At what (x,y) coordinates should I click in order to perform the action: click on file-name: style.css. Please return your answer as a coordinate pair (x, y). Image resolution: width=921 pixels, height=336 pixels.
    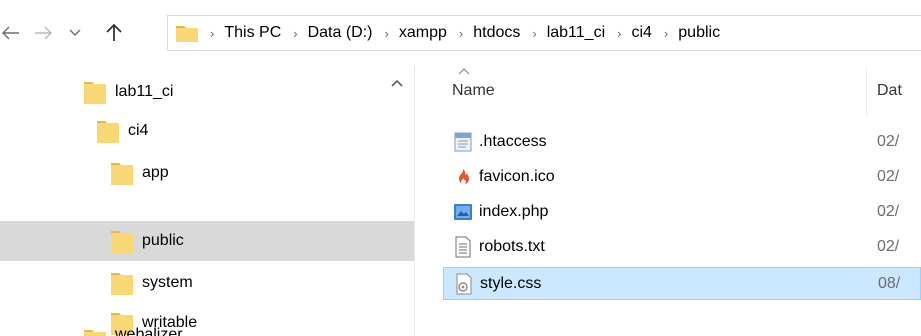
    Looking at the image, I should click on (511, 283).